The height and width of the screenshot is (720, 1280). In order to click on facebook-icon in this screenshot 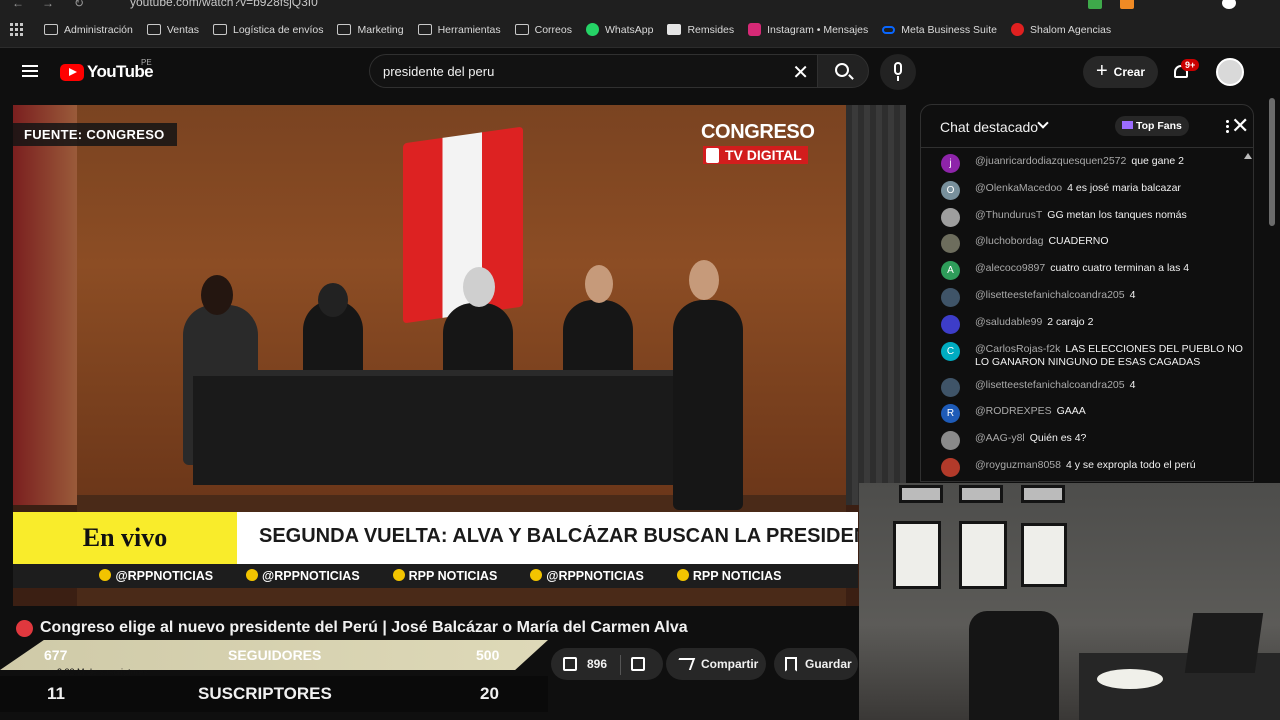, I will do `click(398, 575)`.